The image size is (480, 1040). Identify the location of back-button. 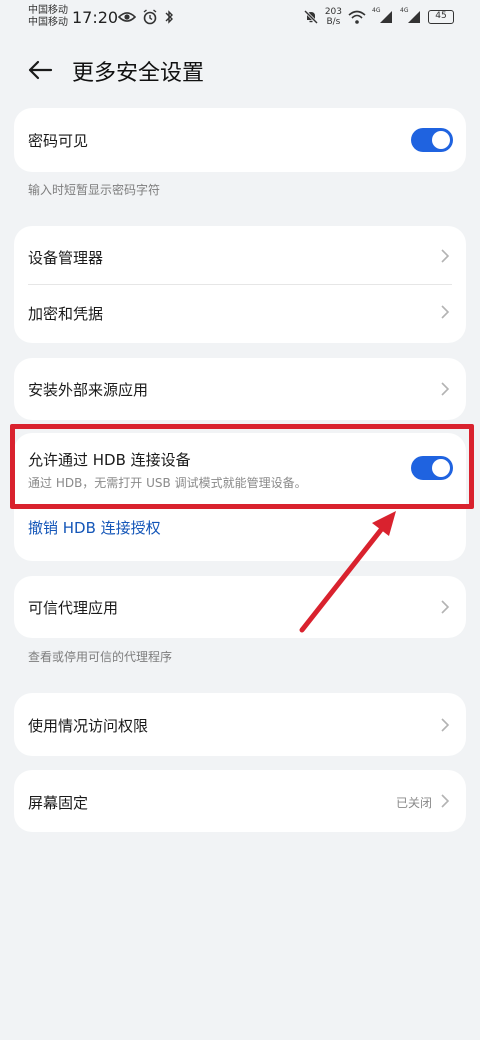
(40, 70).